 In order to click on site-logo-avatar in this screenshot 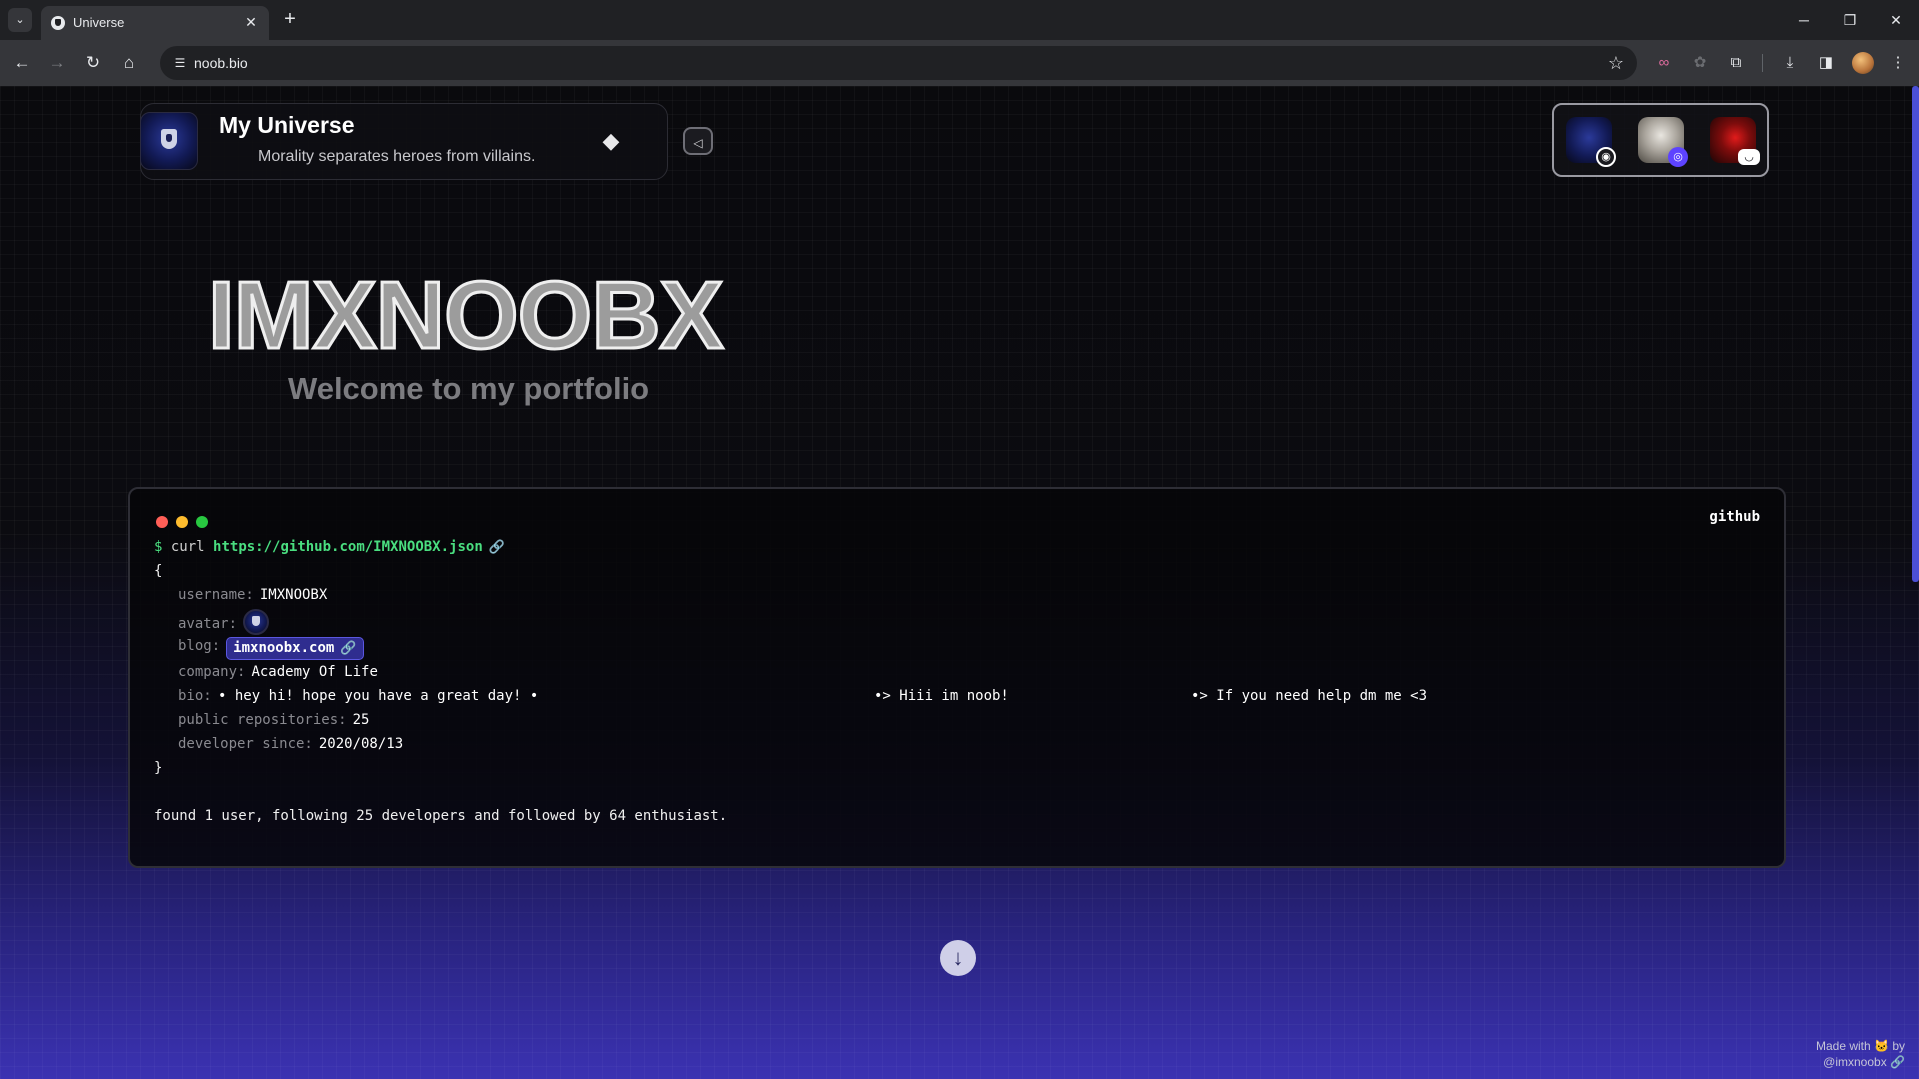, I will do `click(169, 141)`.